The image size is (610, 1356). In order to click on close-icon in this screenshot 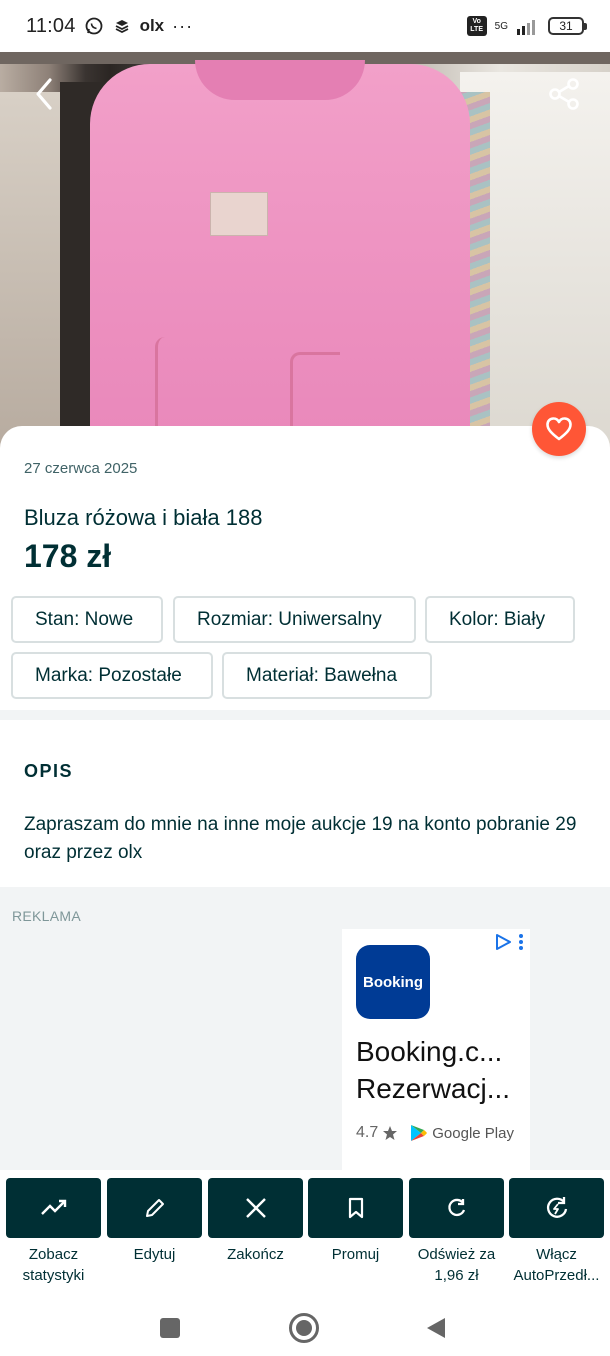, I will do `click(255, 1208)`.